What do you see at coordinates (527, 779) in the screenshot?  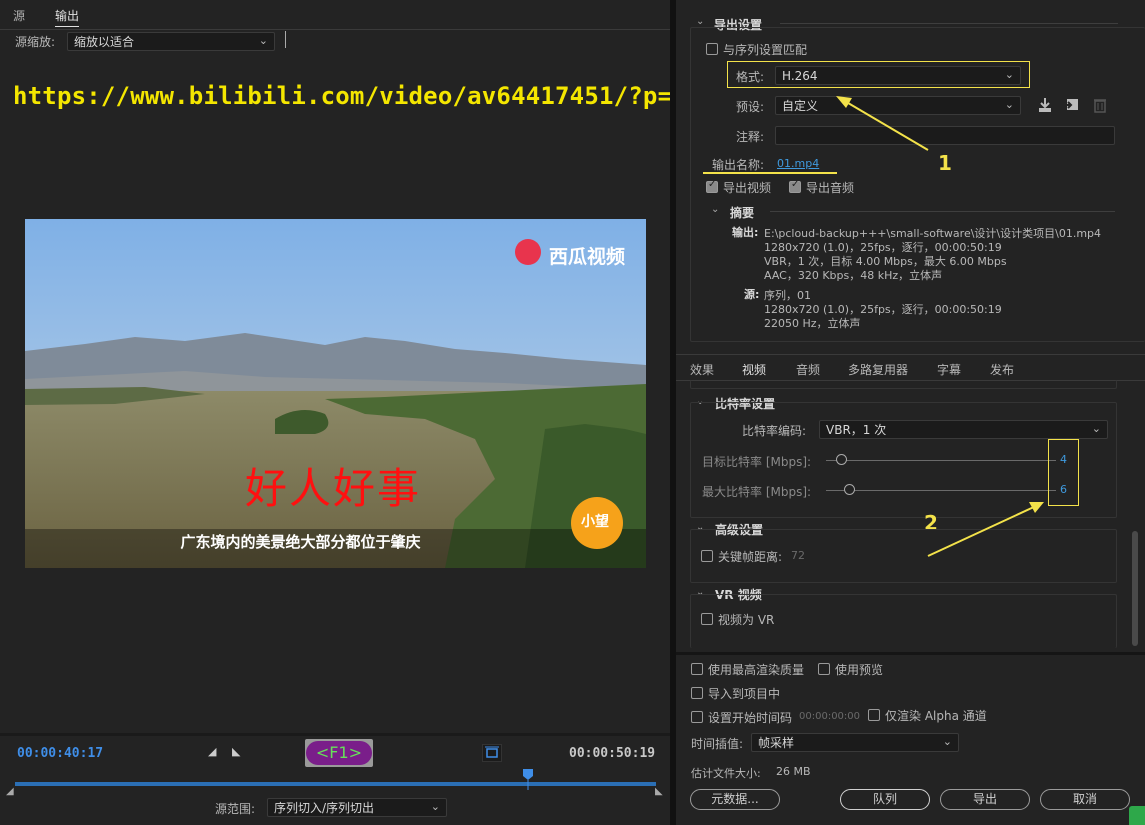 I see `playhead` at bounding box center [527, 779].